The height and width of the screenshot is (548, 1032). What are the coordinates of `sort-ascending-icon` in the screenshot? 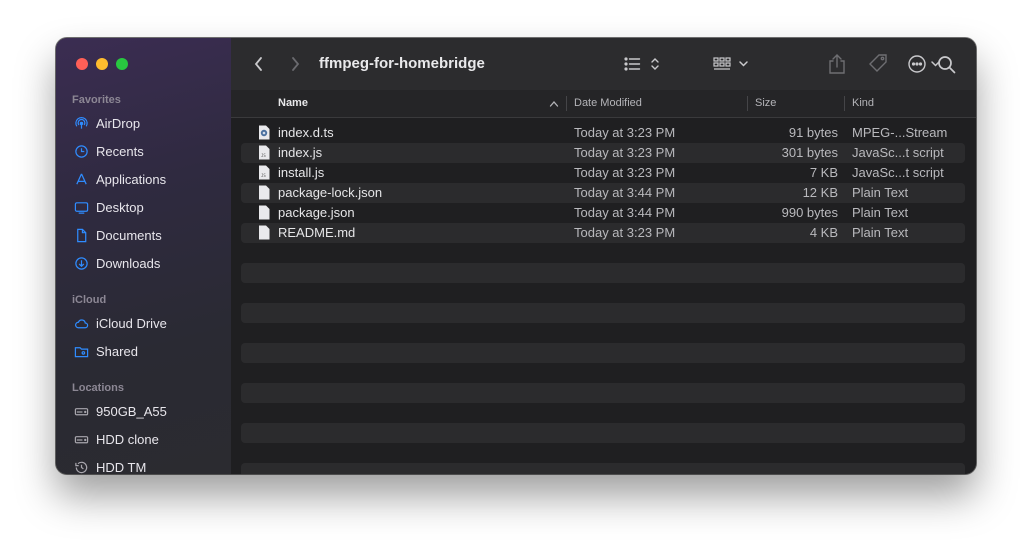 It's located at (554, 104).